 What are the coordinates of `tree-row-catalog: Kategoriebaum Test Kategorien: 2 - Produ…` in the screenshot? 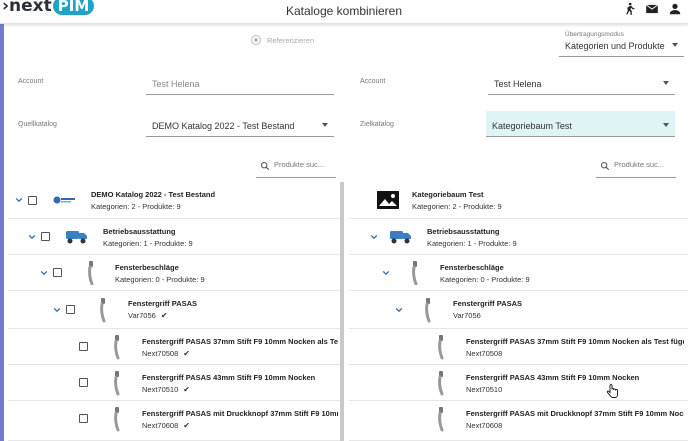 It's located at (518, 200).